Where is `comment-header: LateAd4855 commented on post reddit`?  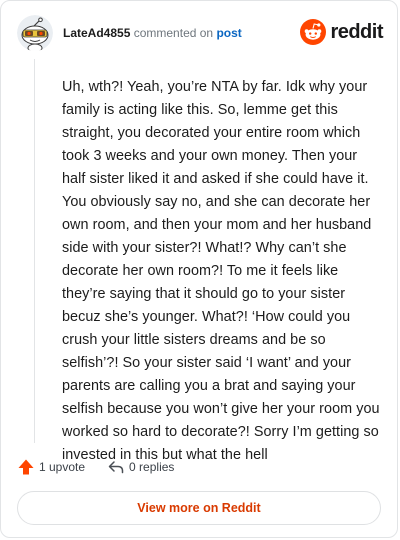 comment-header: LateAd4855 commented on post reddit is located at coordinates (200, 35).